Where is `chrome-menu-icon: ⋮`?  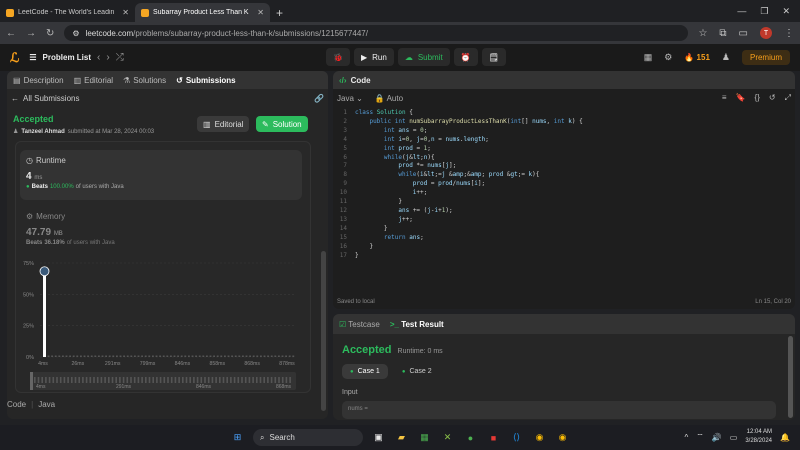
chrome-menu-icon: ⋮ is located at coordinates (789, 33).